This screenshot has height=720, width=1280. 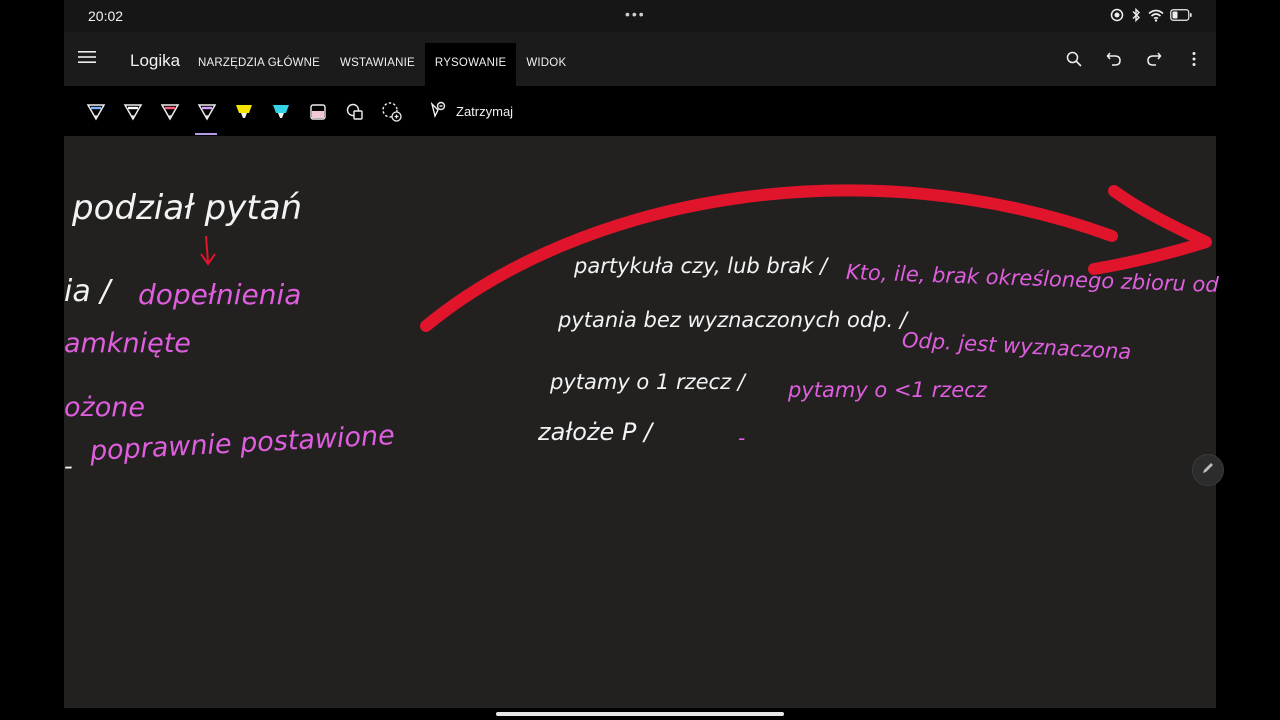 I want to click on status-time: 20:02, so click(x=106, y=16).